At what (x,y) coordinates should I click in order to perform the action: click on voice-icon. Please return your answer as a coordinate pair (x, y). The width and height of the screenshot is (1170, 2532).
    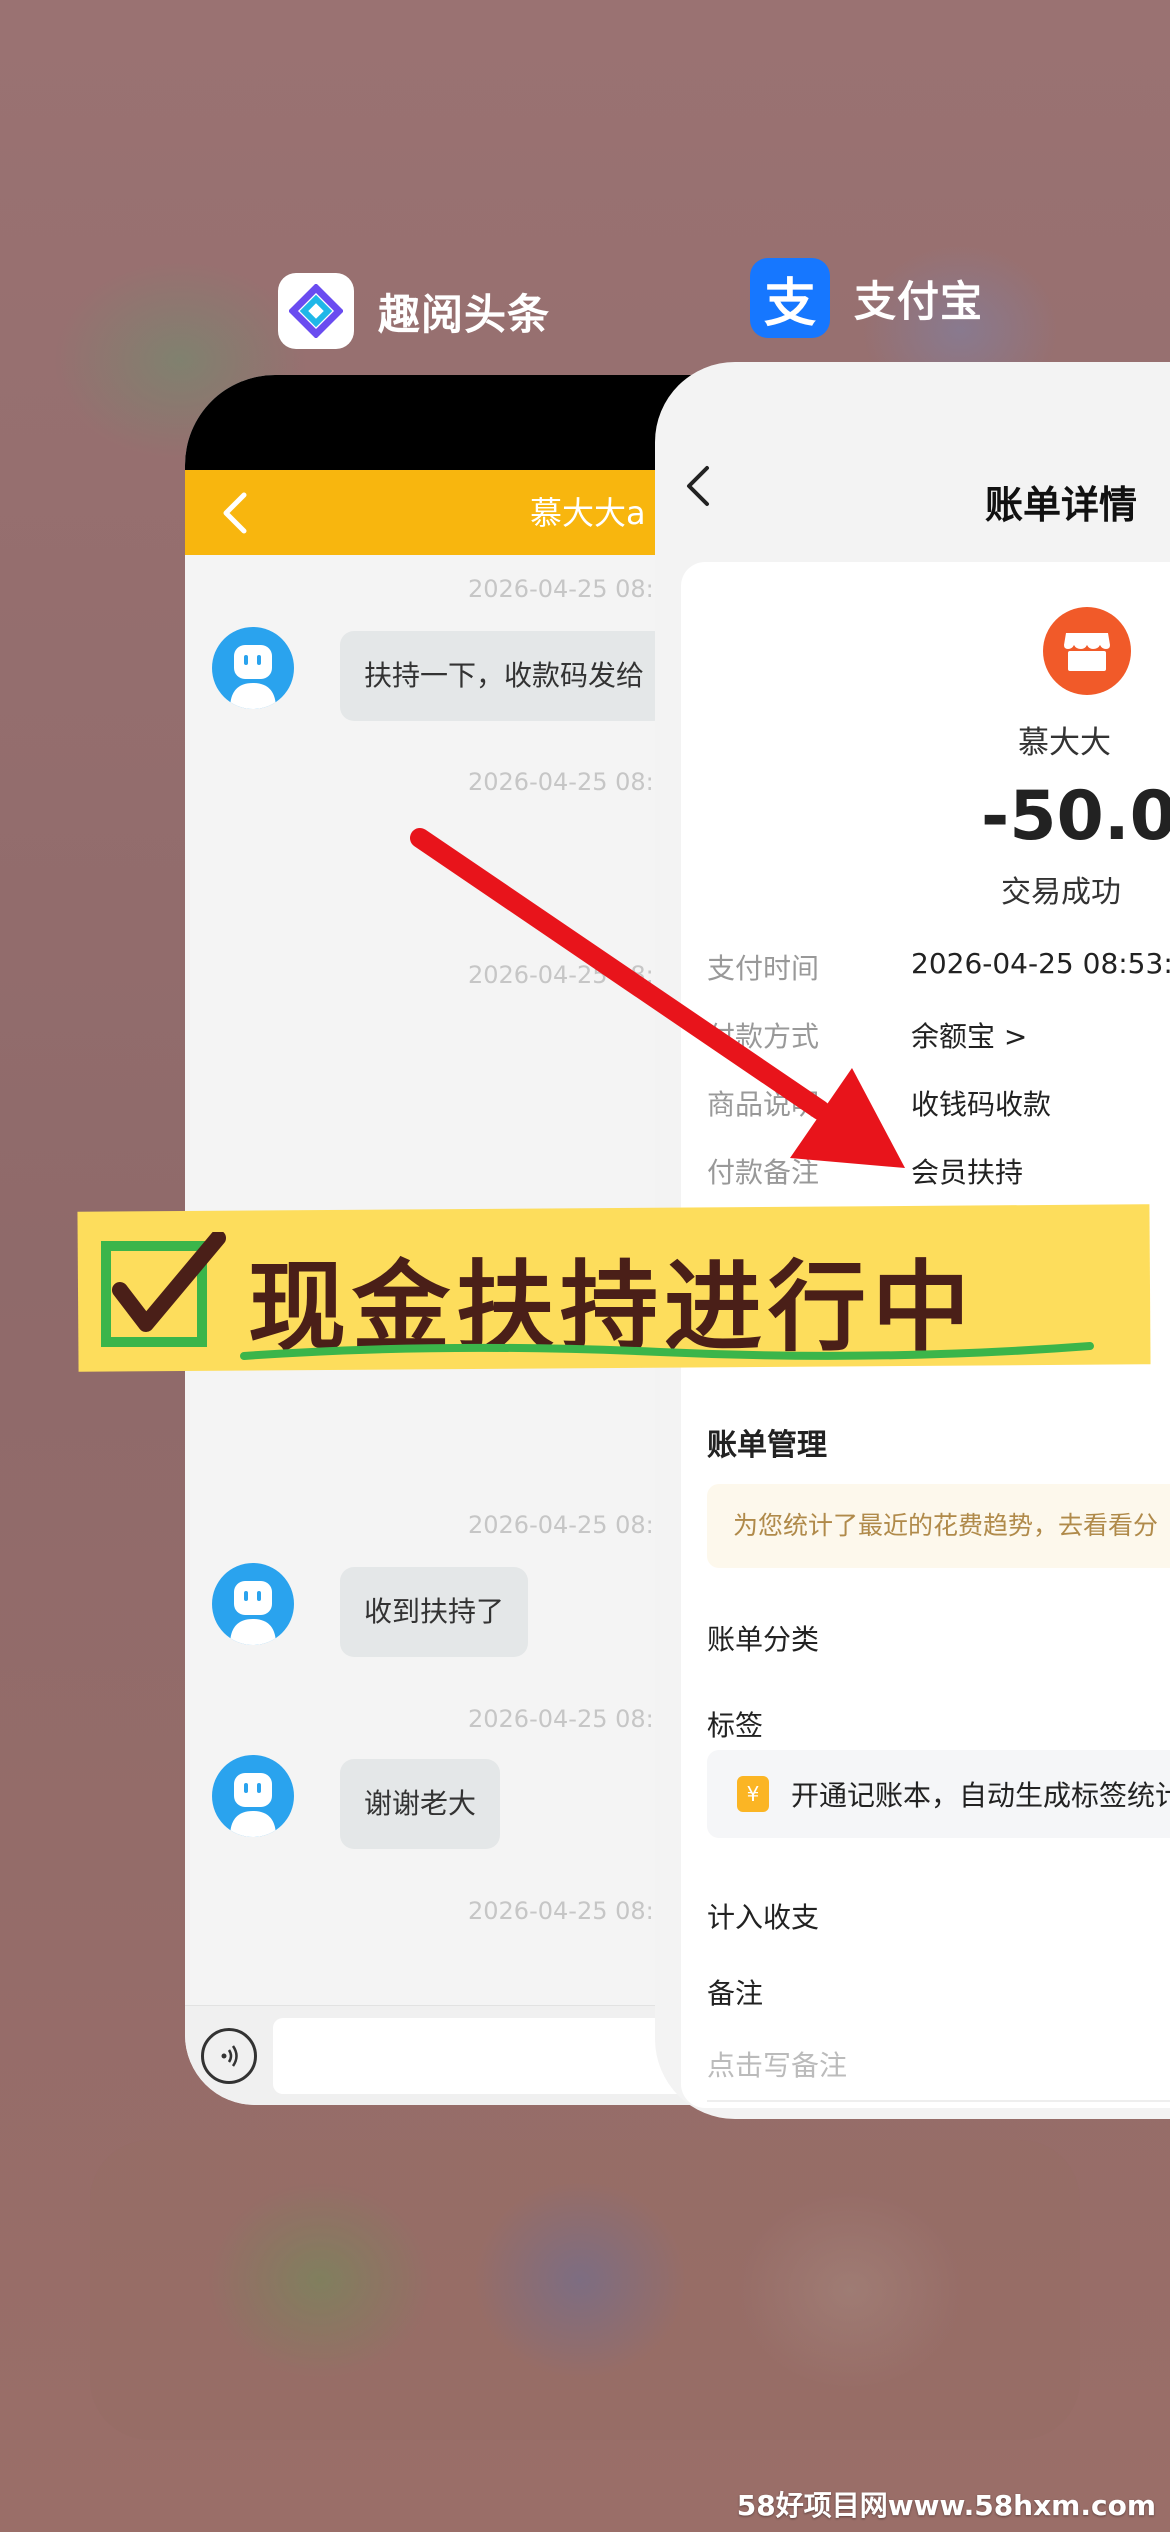
    Looking at the image, I should click on (229, 2056).